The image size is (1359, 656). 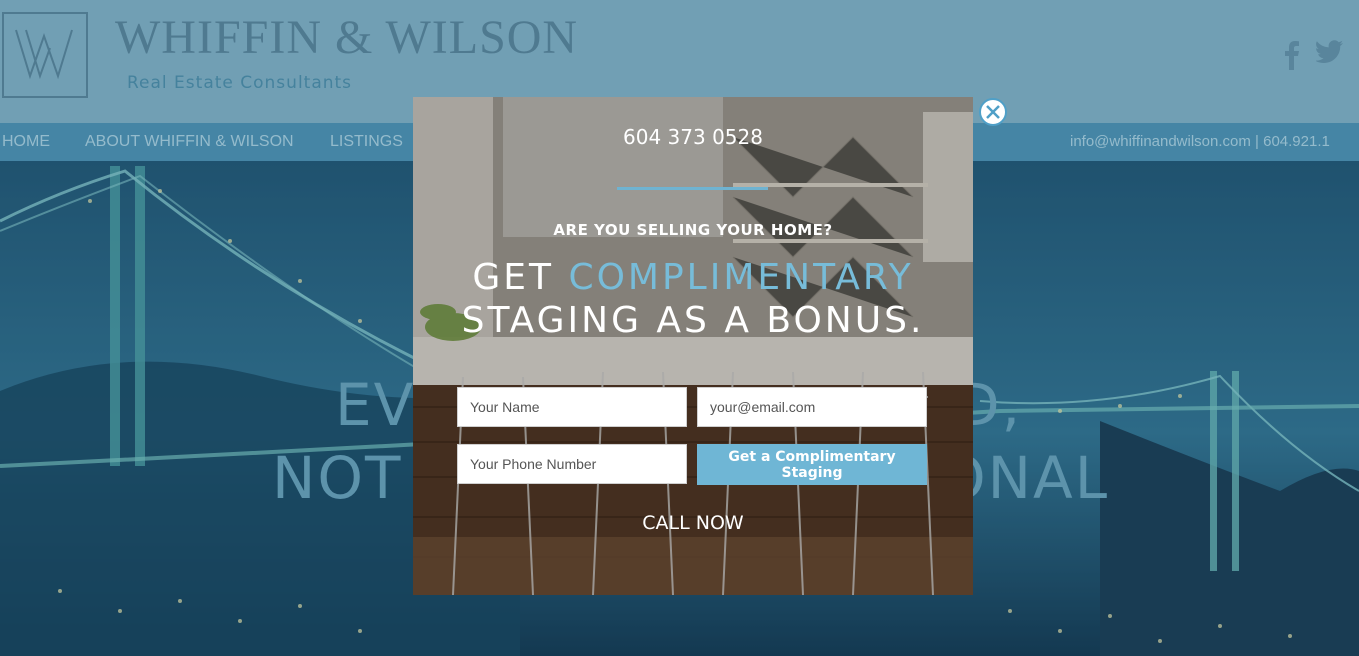 I want to click on get-staging-button: Get a Complimentary Staging, so click(x=812, y=464).